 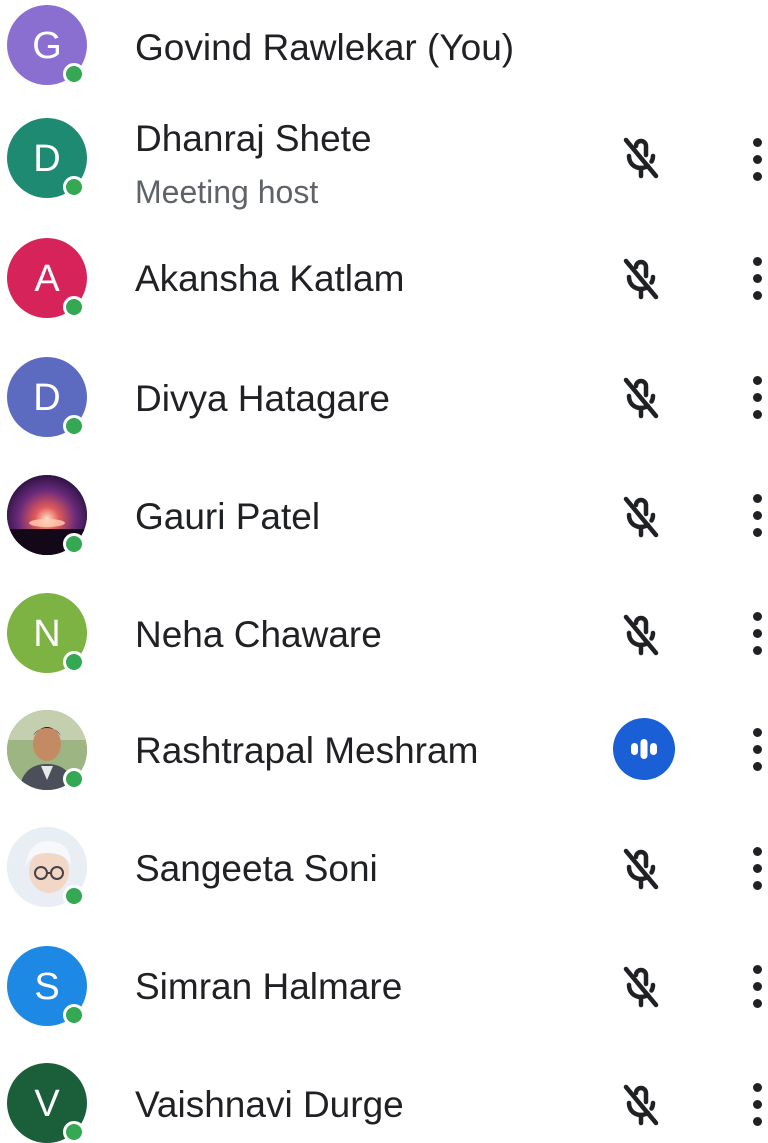 I want to click on avatar-initial: A, so click(x=47, y=278).